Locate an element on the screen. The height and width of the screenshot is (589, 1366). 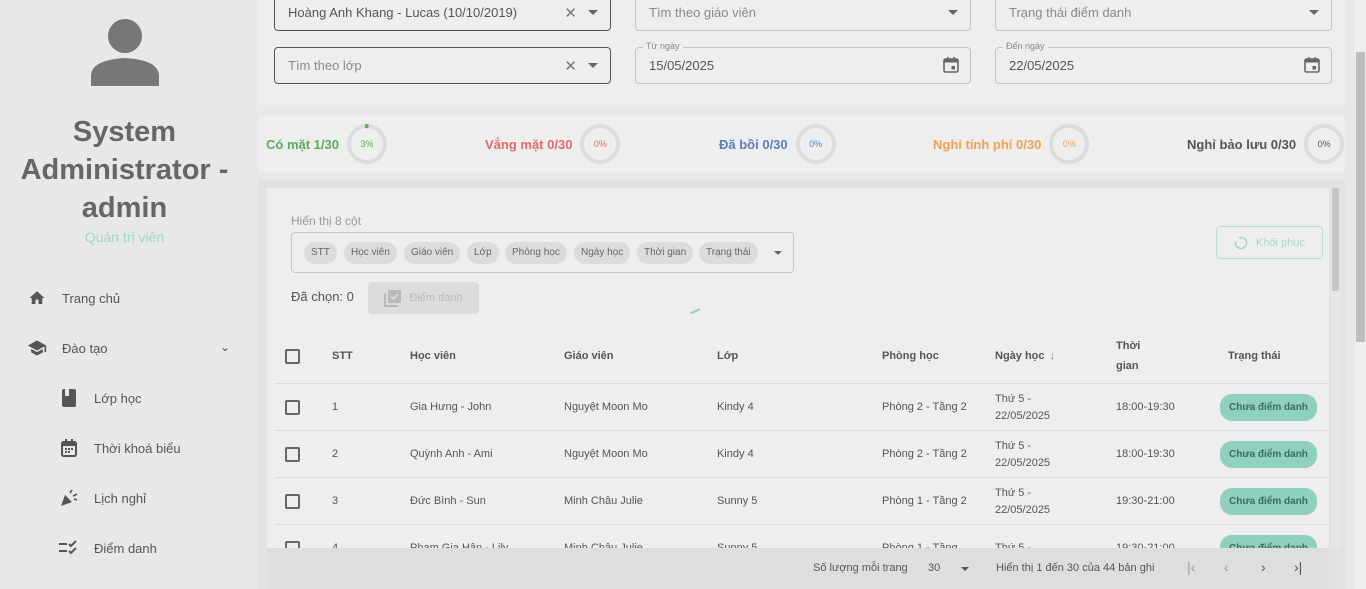
last-page-icon: ›| is located at coordinates (1298, 567).